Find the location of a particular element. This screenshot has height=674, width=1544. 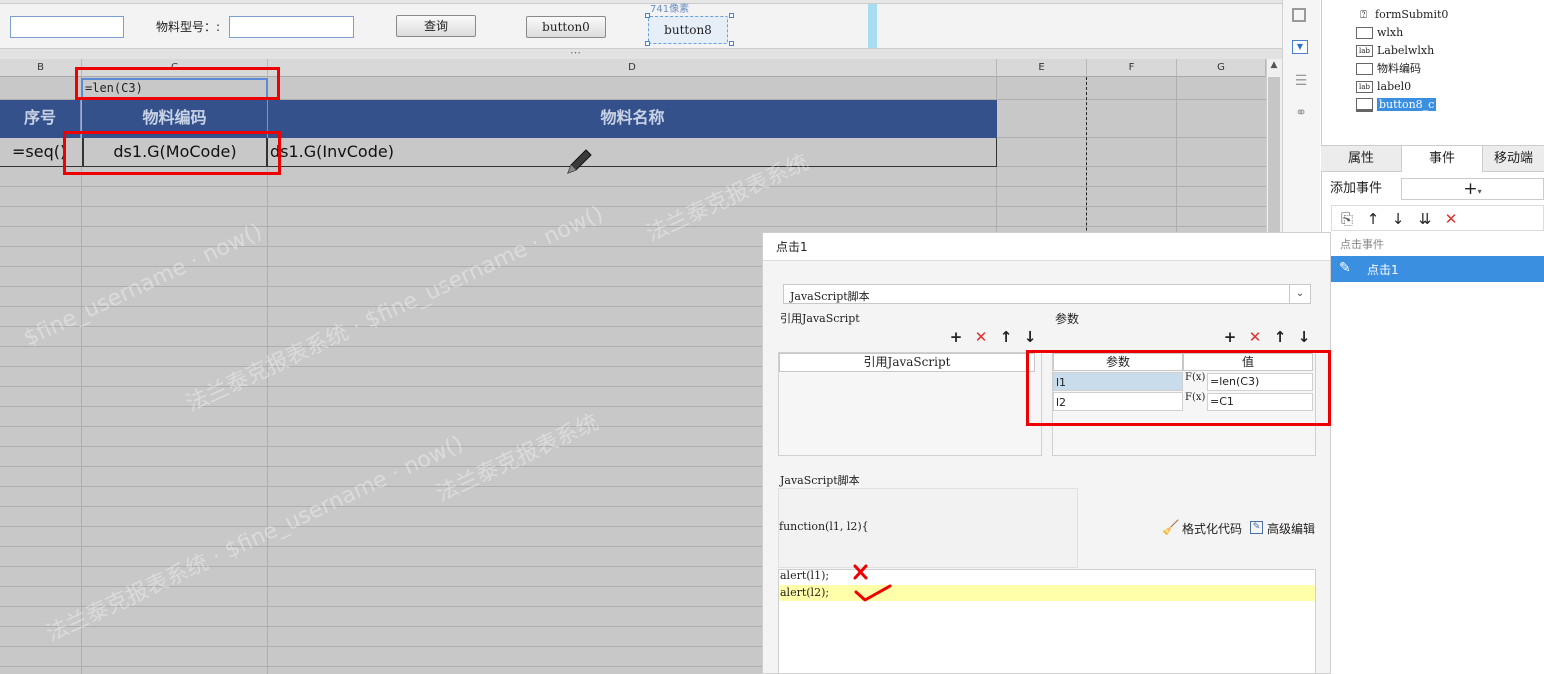

function-signature: function(l1, l2){ is located at coordinates (824, 526).